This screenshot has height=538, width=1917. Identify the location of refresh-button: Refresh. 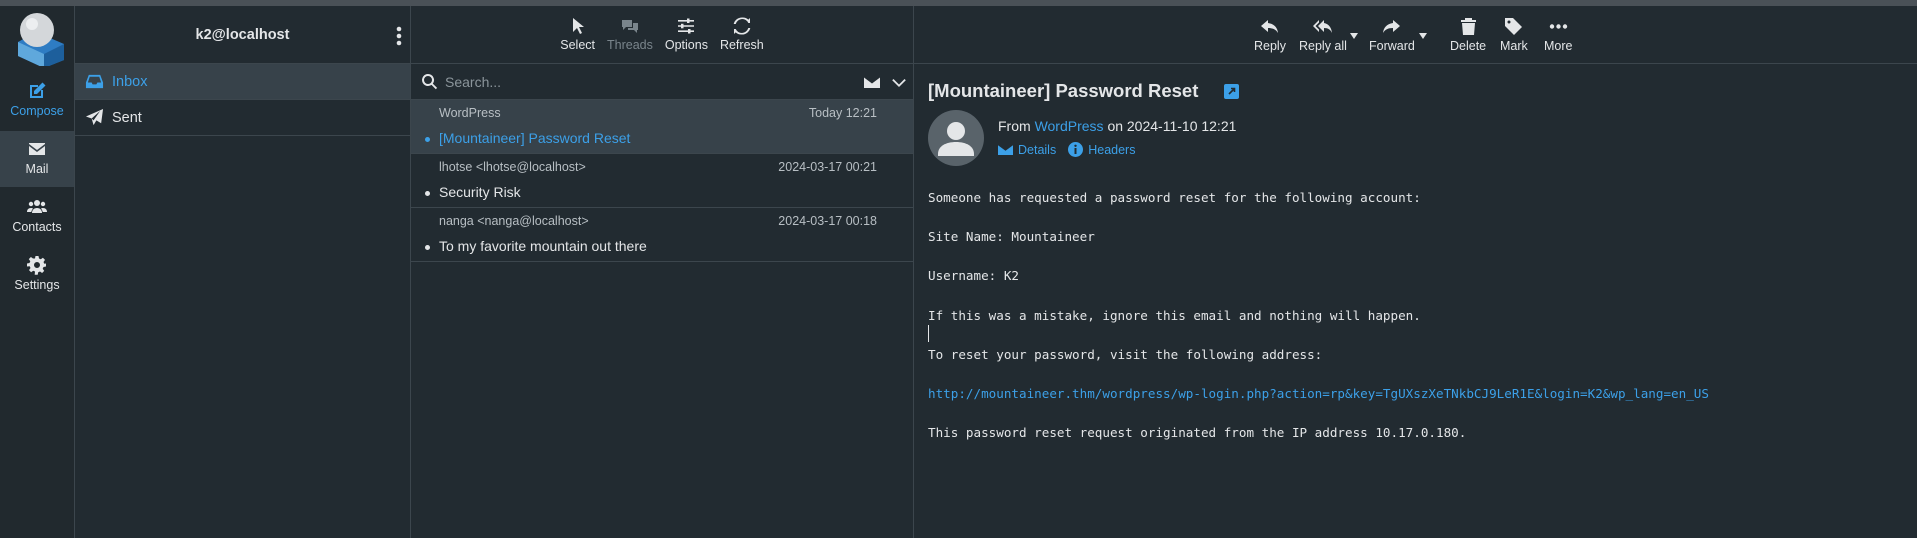
(742, 35).